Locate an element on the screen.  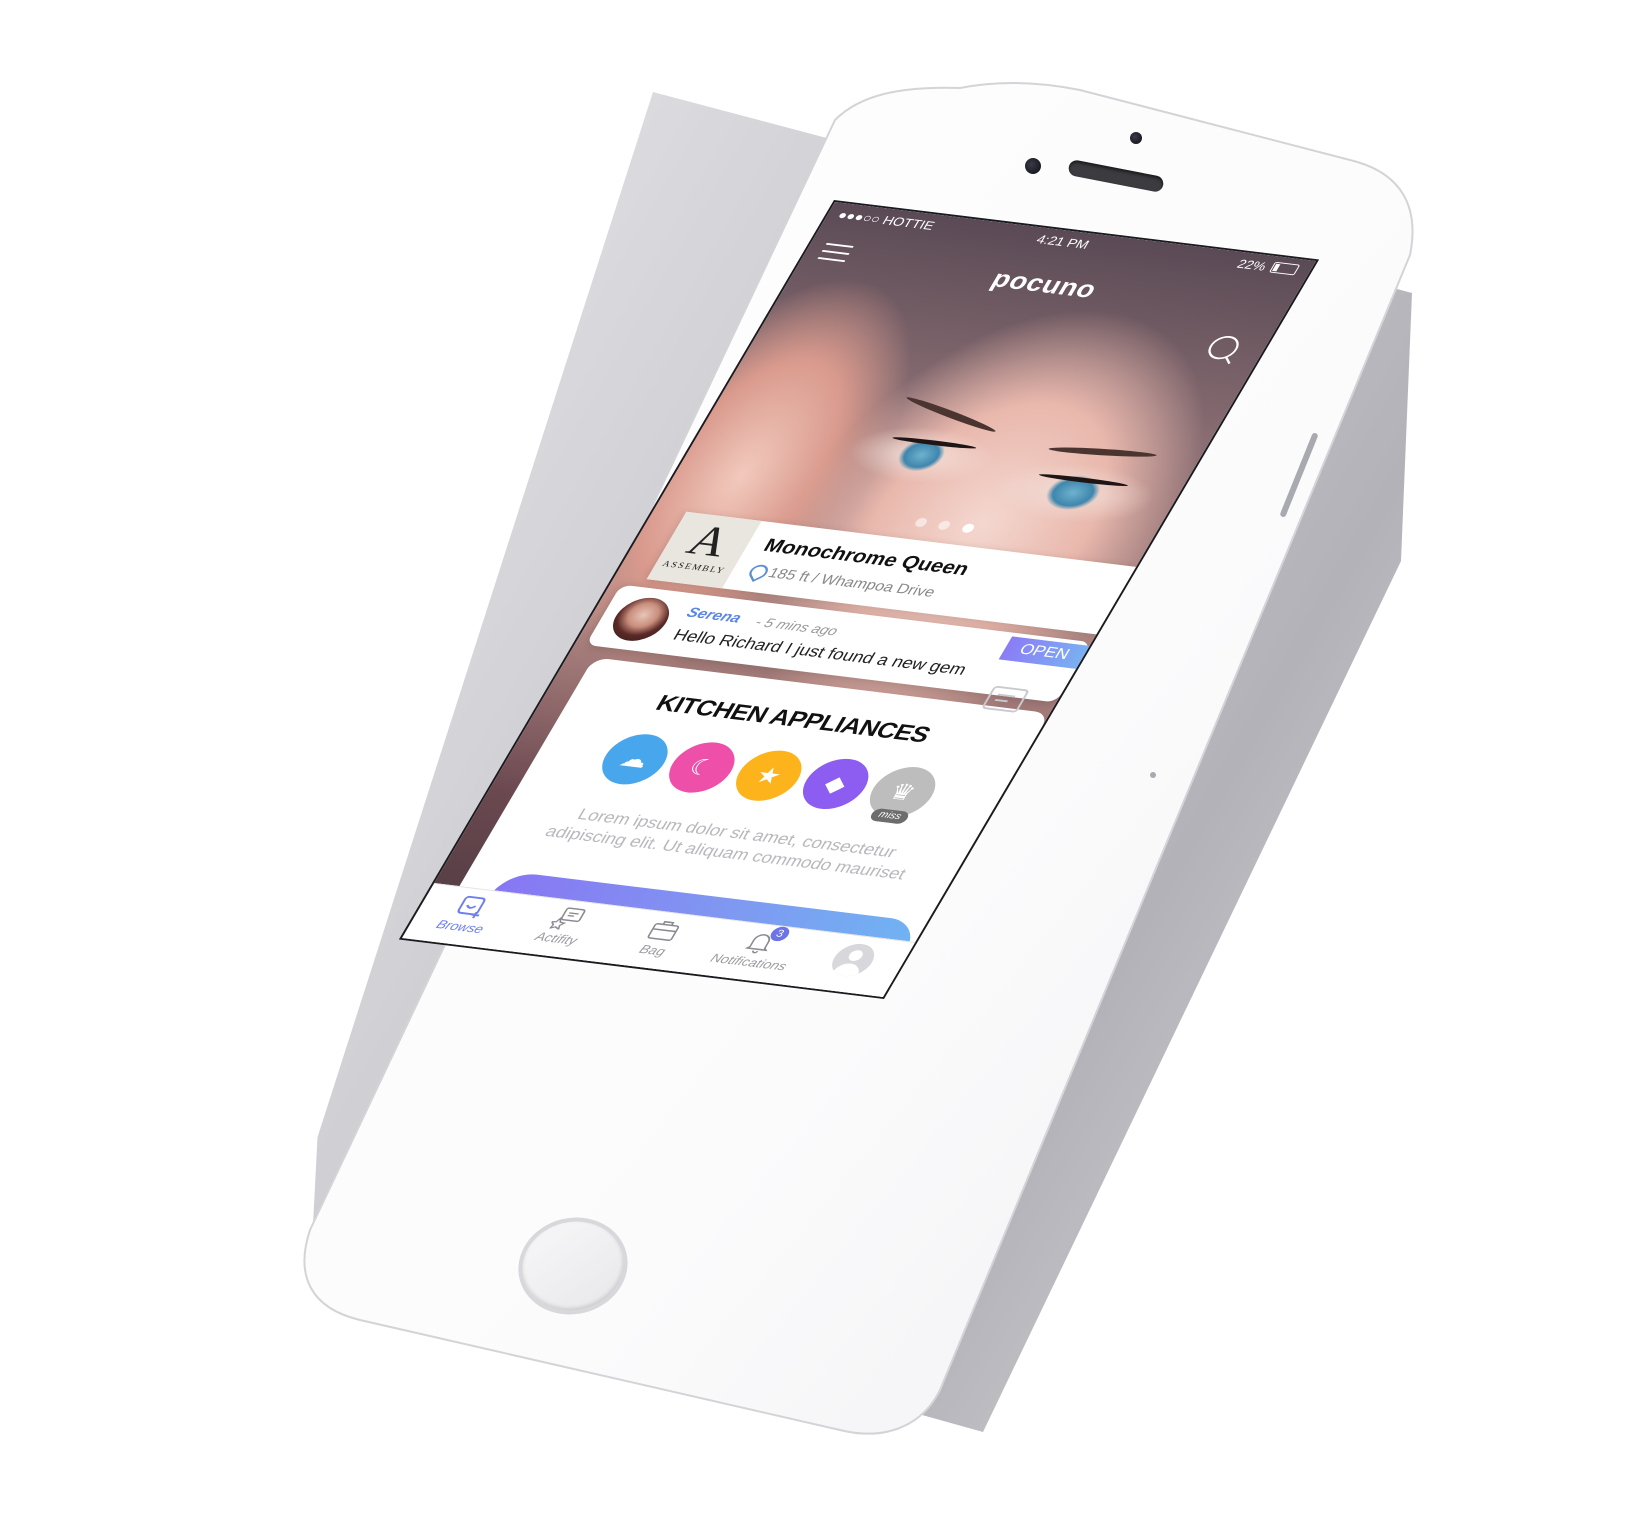
tab-label: Browse is located at coordinates (460, 927).